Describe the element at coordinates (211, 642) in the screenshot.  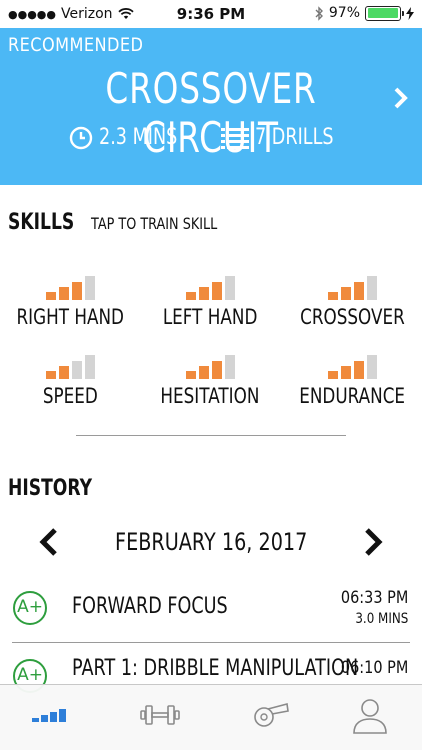
I see `entry-divider` at that location.